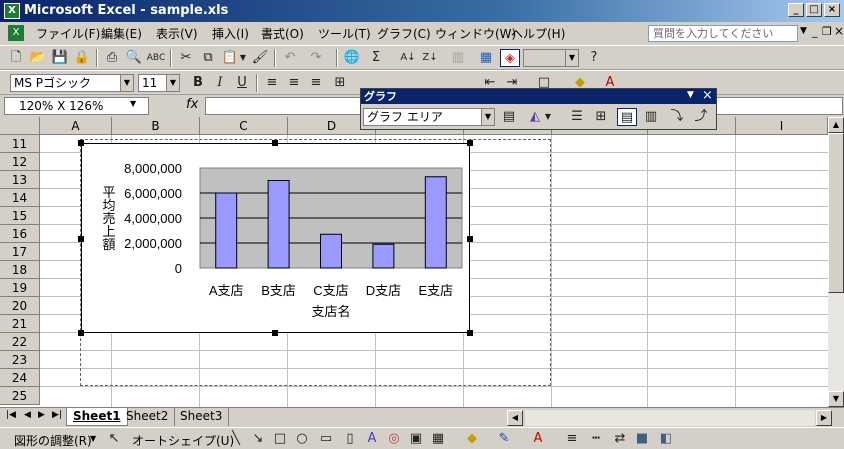 This screenshot has width=844, height=449. I want to click on name-box-dropdown-icon: ▼, so click(133, 103).